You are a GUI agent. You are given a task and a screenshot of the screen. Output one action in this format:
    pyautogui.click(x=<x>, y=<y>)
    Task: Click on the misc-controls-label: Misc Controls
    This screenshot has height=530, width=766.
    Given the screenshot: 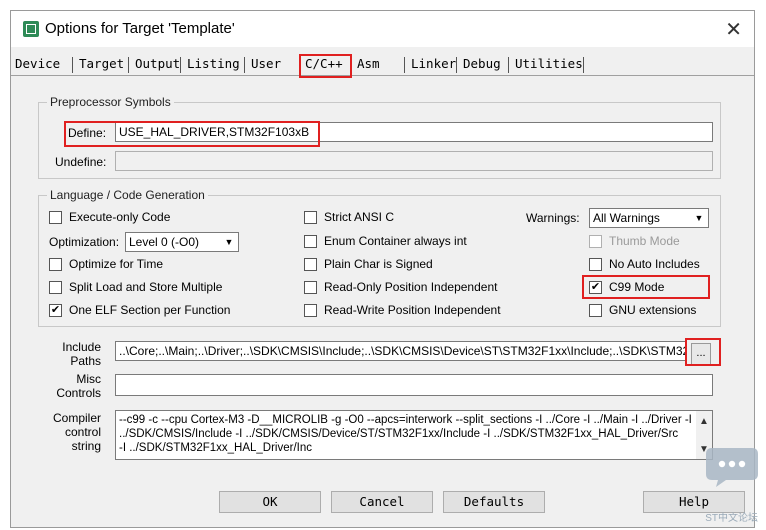 What is the action you would take?
    pyautogui.click(x=76, y=386)
    